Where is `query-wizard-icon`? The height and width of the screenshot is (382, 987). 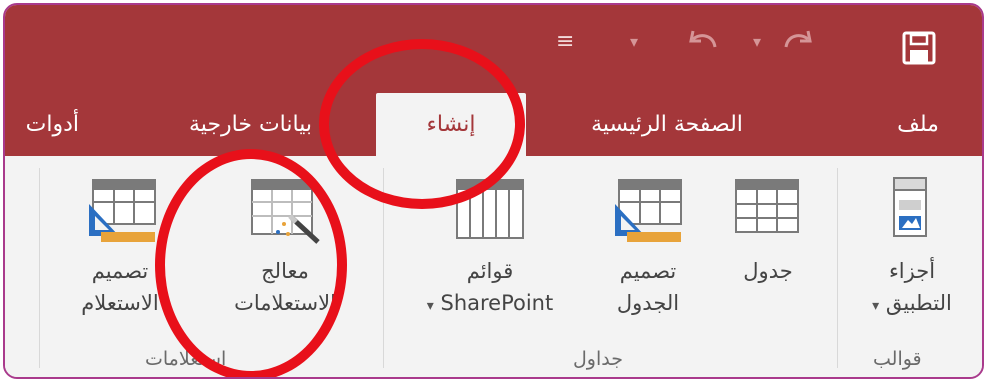
query-wizard-icon is located at coordinates (285, 211).